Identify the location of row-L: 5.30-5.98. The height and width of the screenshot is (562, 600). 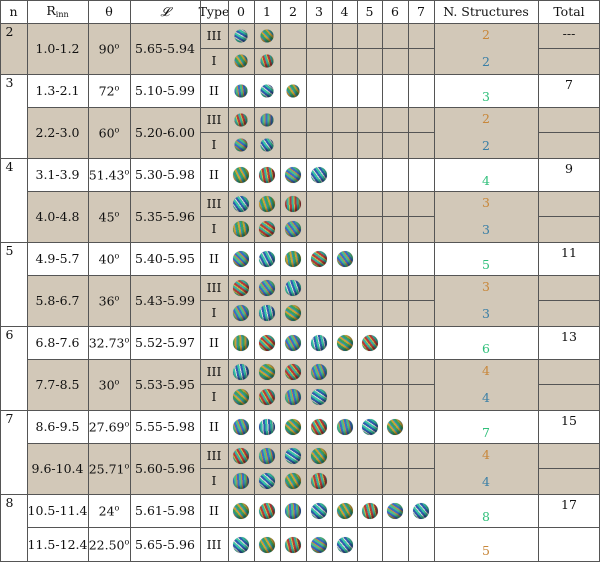
(165, 174).